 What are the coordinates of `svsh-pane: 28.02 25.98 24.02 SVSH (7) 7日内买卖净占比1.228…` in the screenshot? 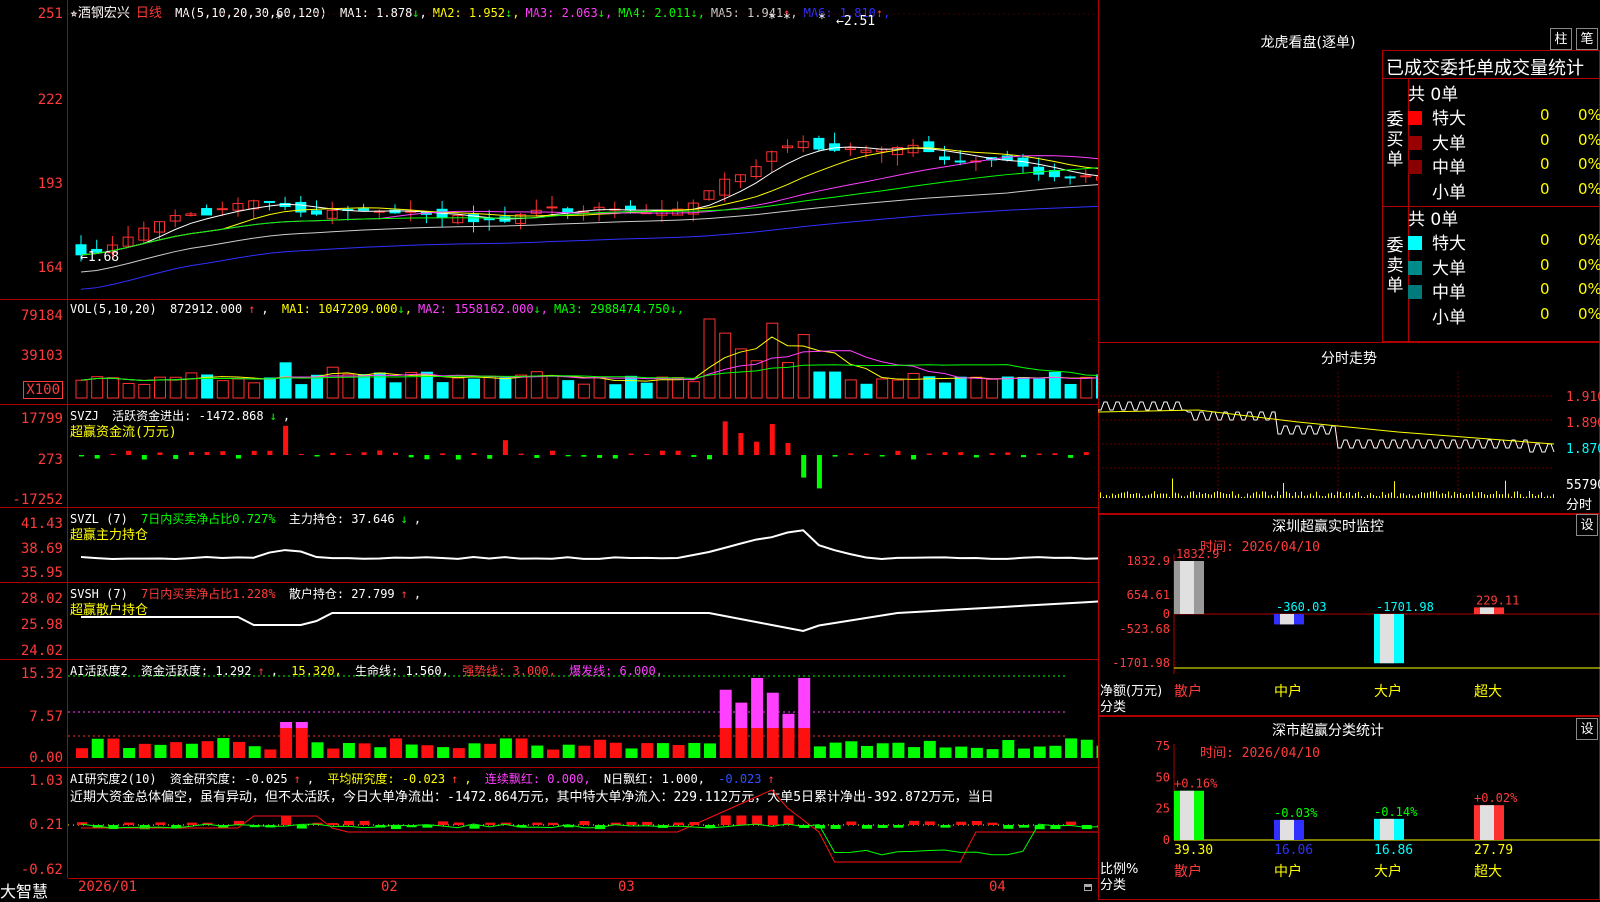 It's located at (549, 621).